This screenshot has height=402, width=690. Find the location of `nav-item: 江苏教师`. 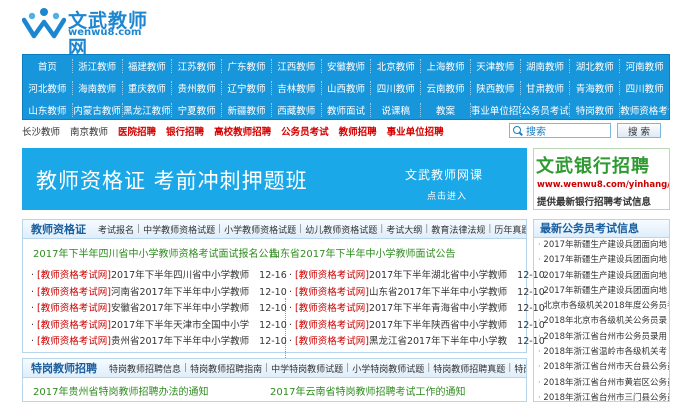

nav-item: 江苏教师 is located at coordinates (196, 66).